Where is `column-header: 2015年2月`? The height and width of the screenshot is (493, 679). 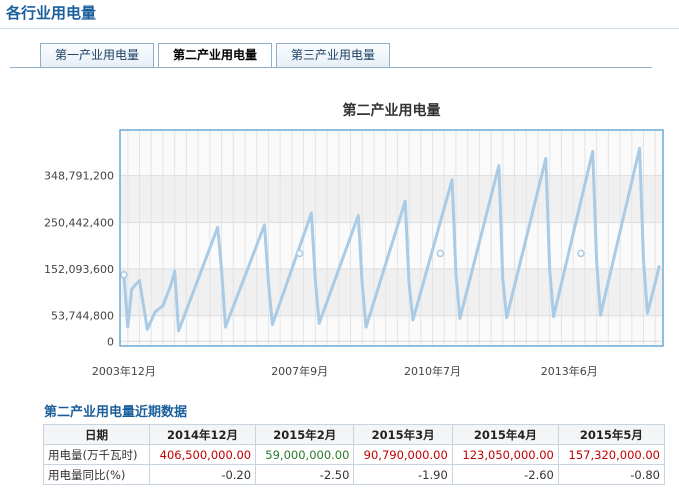 column-header: 2015年2月 is located at coordinates (305, 434).